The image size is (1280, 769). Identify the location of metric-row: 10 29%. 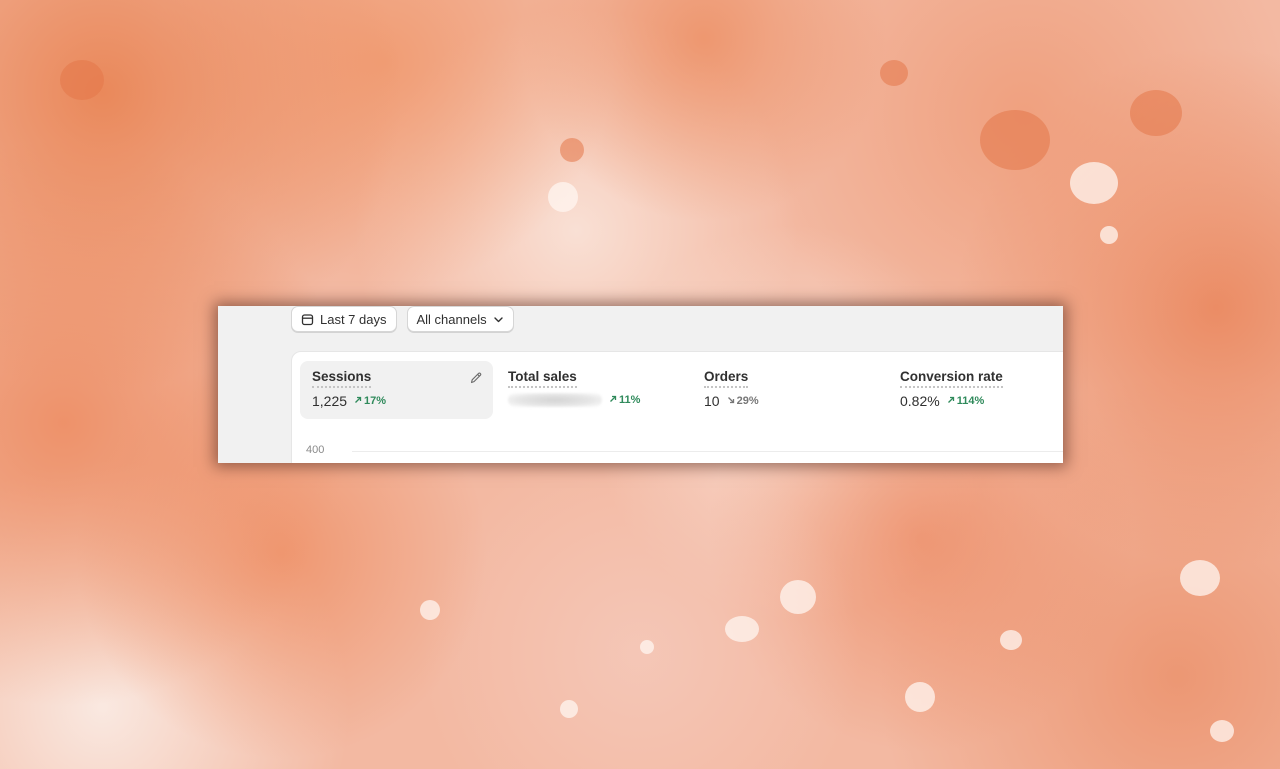
(788, 401).